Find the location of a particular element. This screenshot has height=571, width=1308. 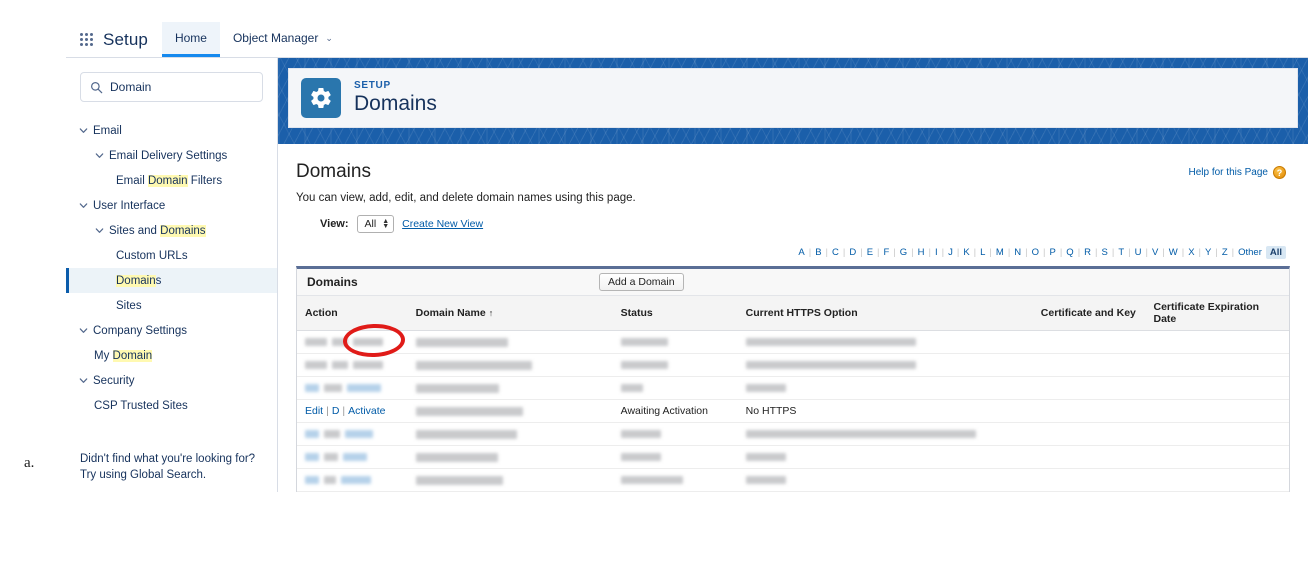

sidebar-item-email-delivery-settings: Email Delivery Settings is located at coordinates (171, 155).